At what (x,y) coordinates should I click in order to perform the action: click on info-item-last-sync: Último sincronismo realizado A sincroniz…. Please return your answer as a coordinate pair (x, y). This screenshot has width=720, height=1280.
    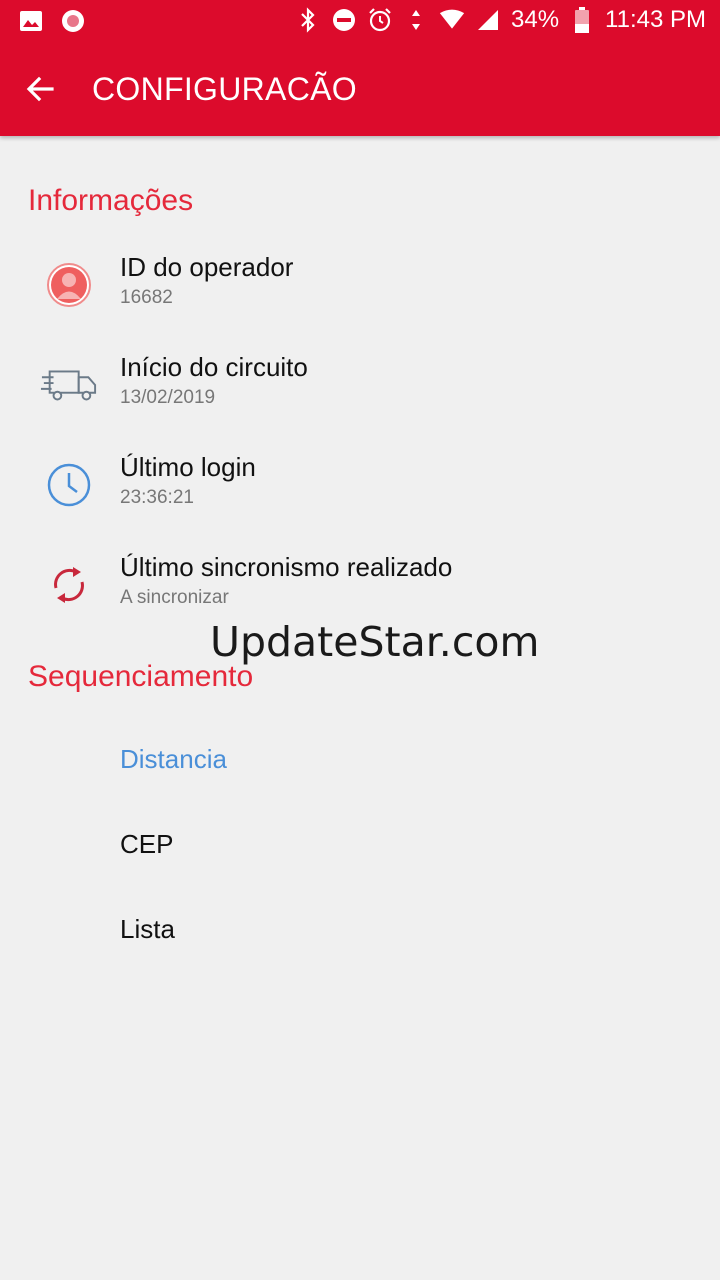
    Looking at the image, I should click on (360, 585).